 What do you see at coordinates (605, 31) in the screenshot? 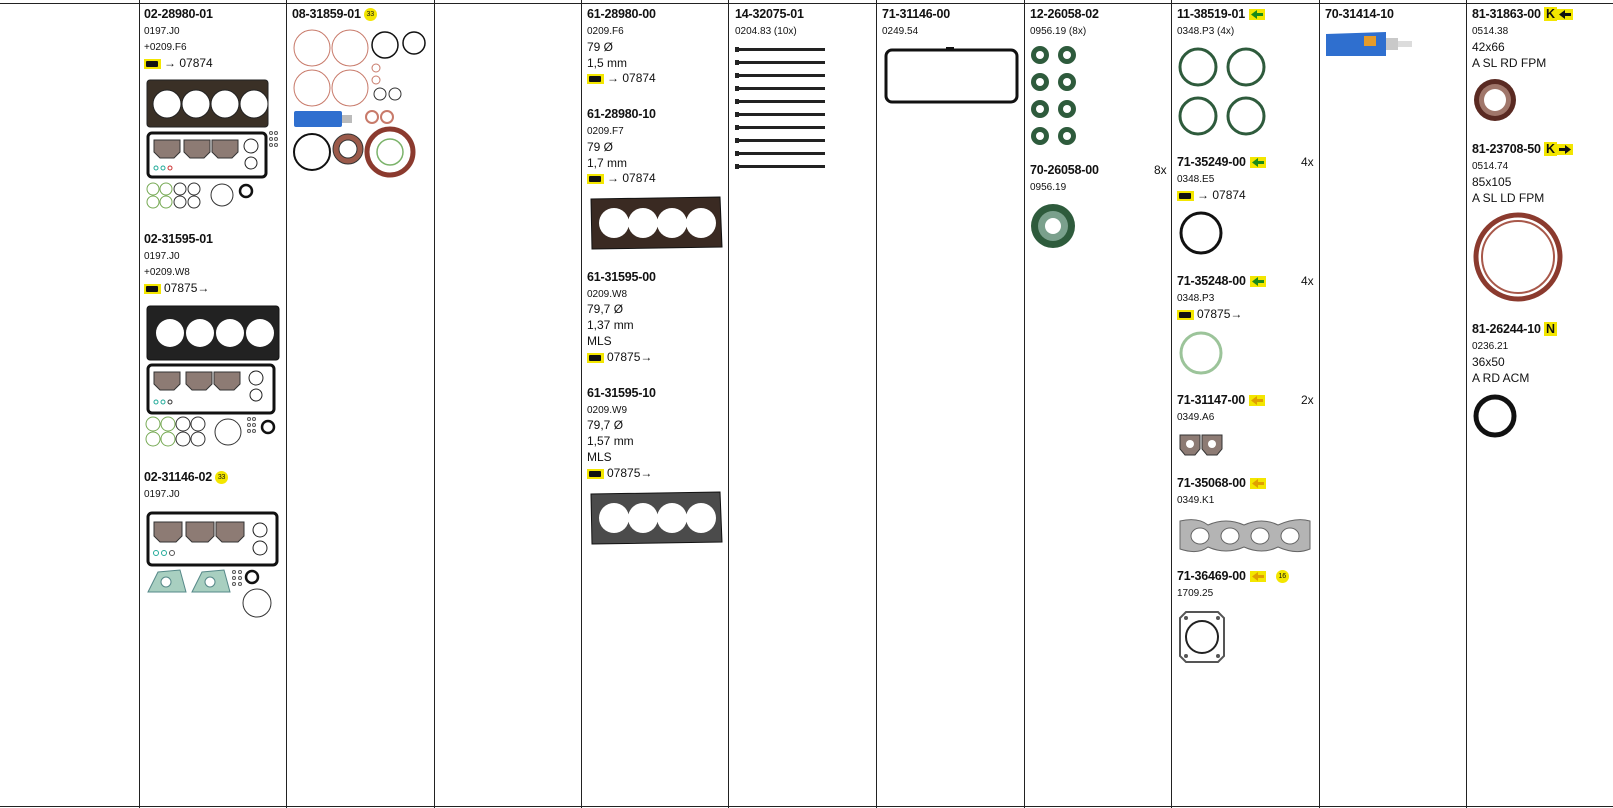
I see `ref-code: 0209.F6` at bounding box center [605, 31].